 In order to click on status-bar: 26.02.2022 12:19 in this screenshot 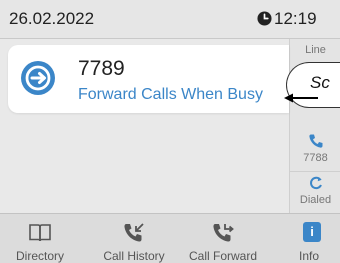, I will do `click(170, 19)`.